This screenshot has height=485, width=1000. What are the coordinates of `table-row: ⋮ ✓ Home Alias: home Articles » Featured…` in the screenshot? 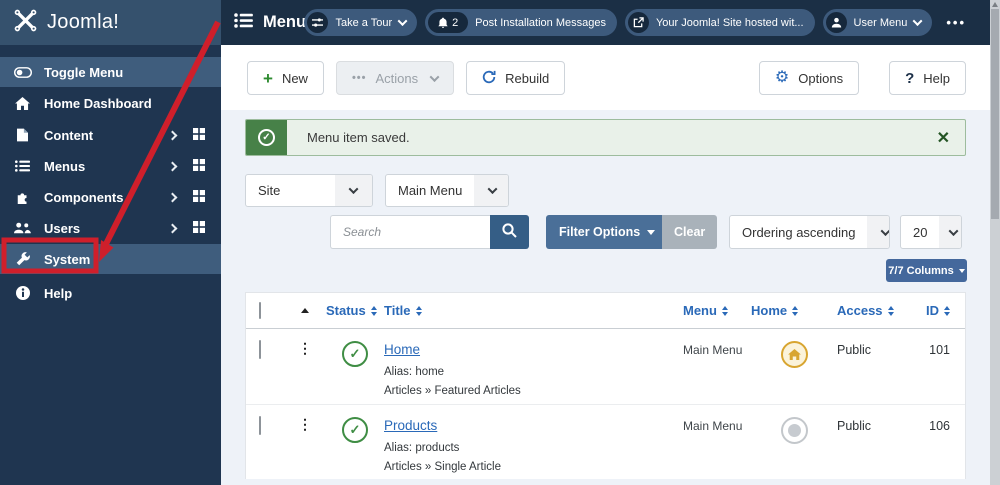 It's located at (605, 367).